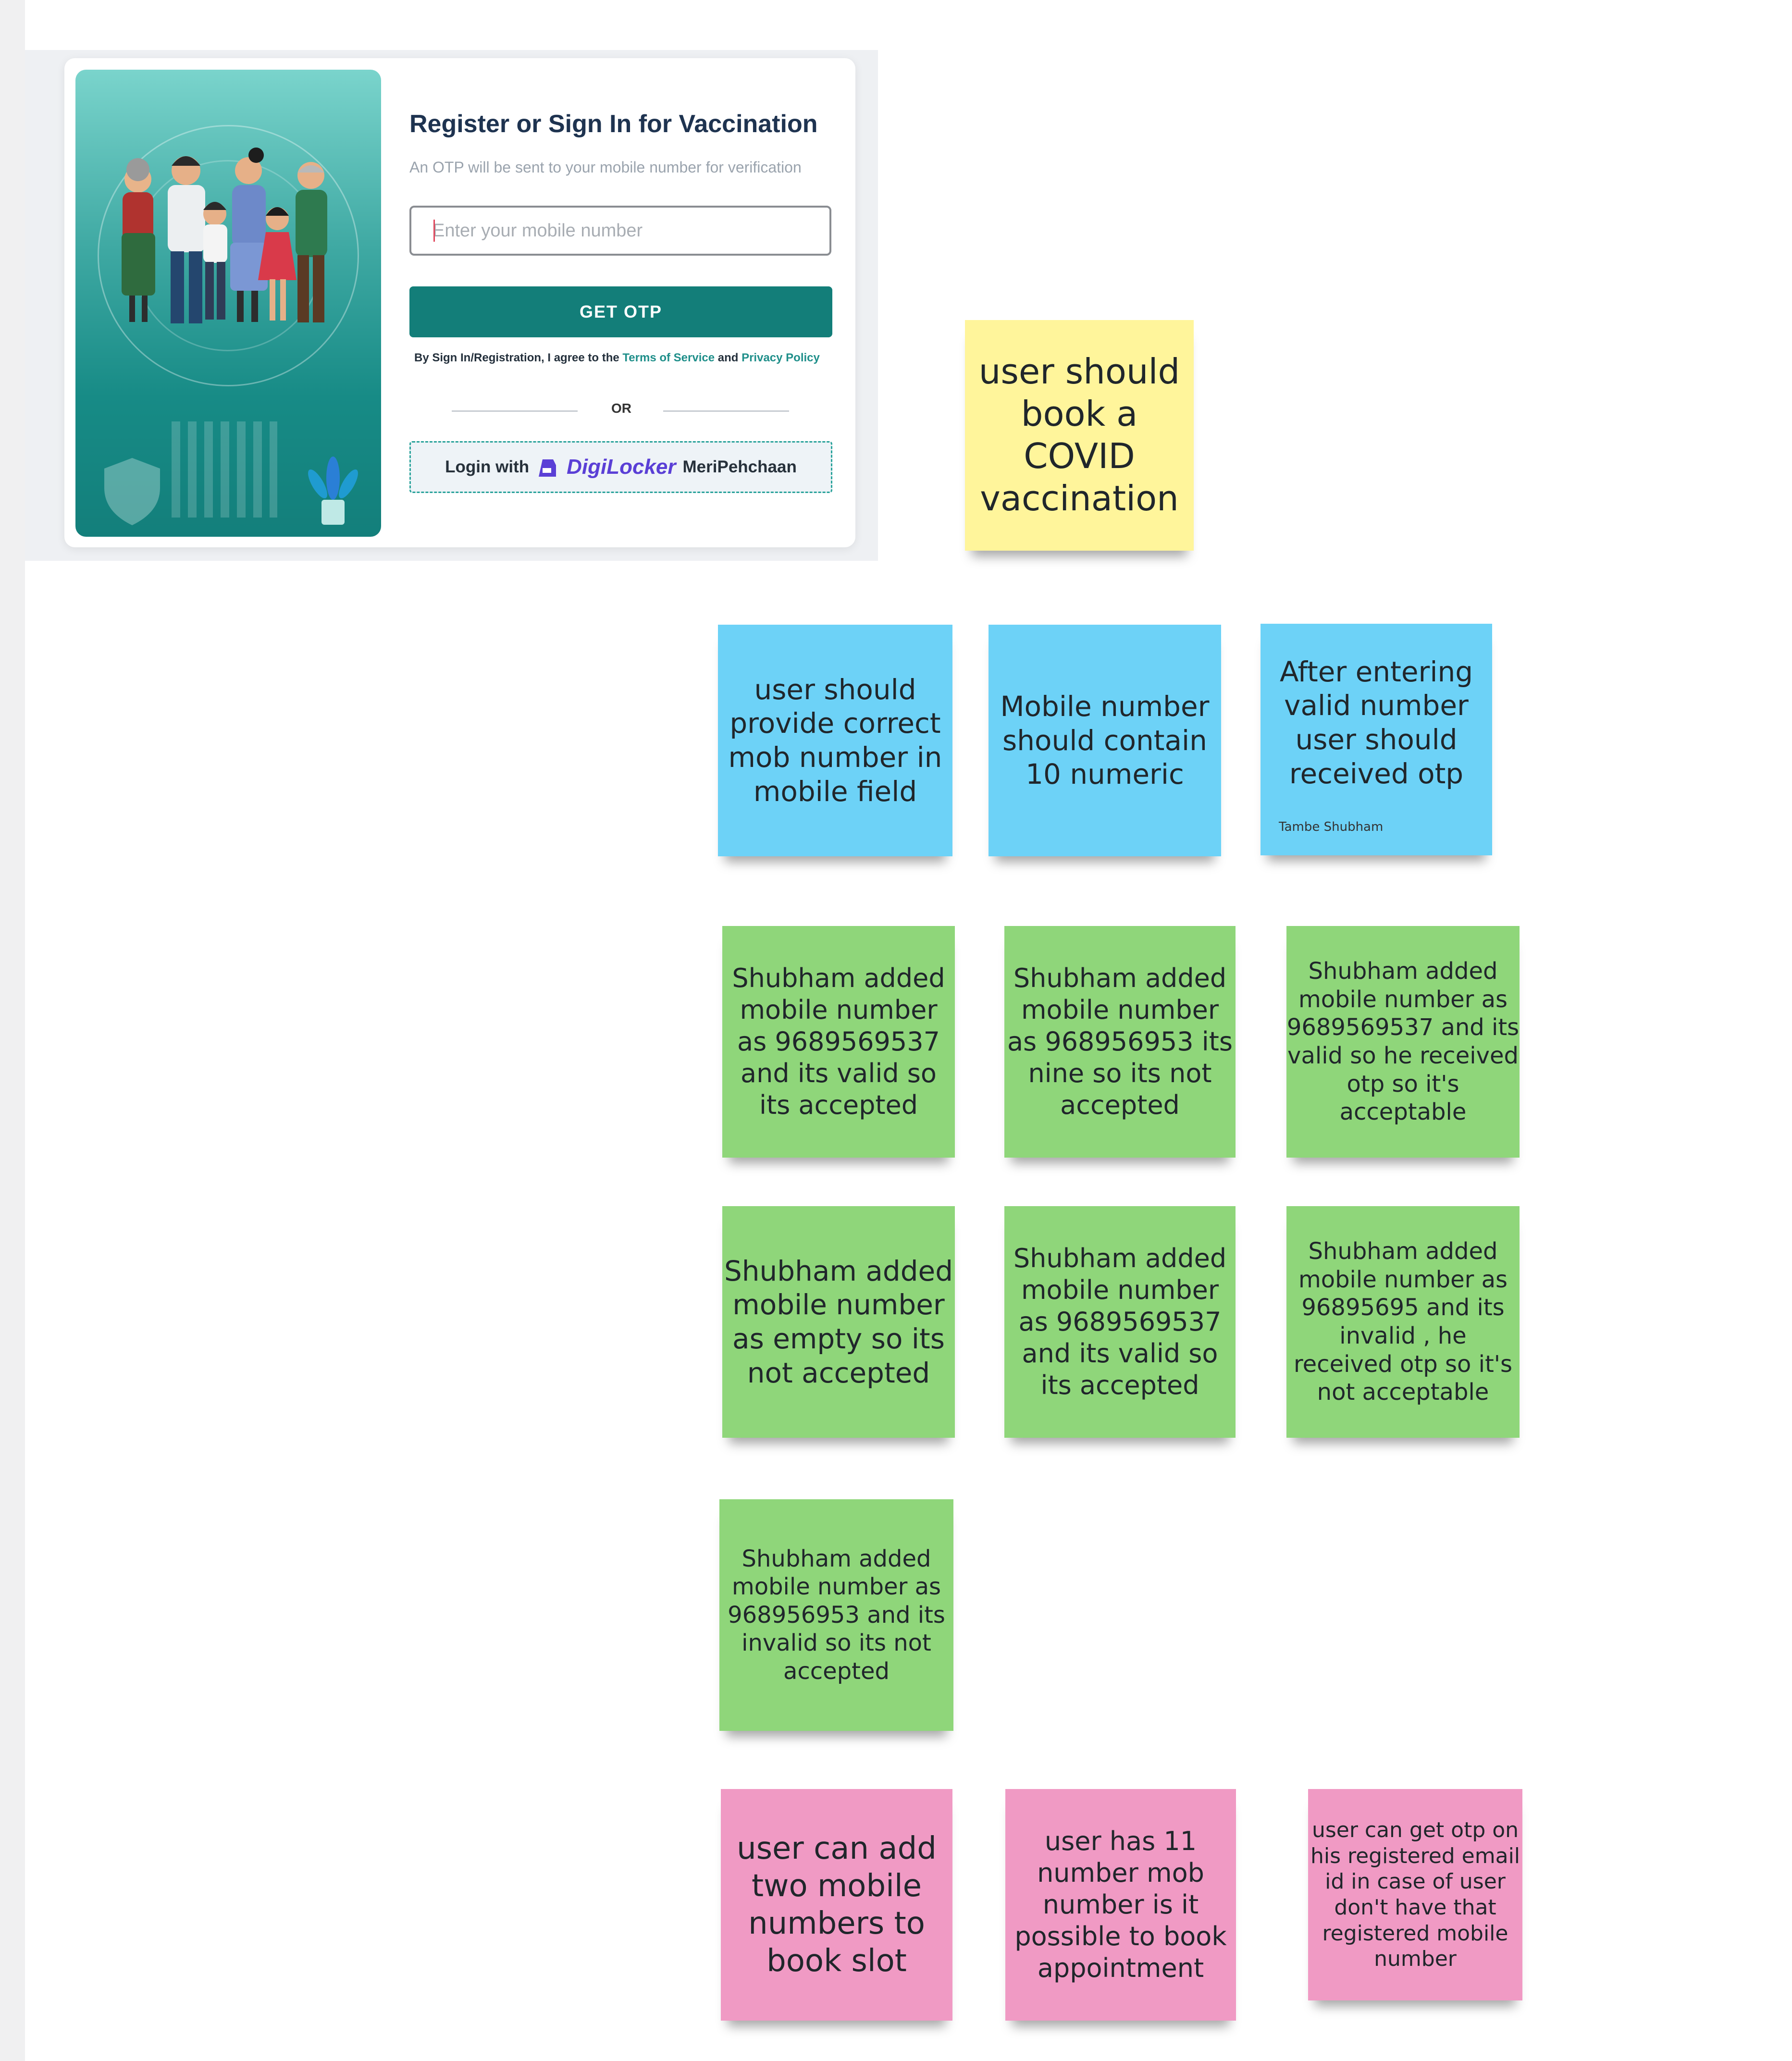 Image resolution: width=1792 pixels, height=2061 pixels. I want to click on father-figure, so click(186, 239).